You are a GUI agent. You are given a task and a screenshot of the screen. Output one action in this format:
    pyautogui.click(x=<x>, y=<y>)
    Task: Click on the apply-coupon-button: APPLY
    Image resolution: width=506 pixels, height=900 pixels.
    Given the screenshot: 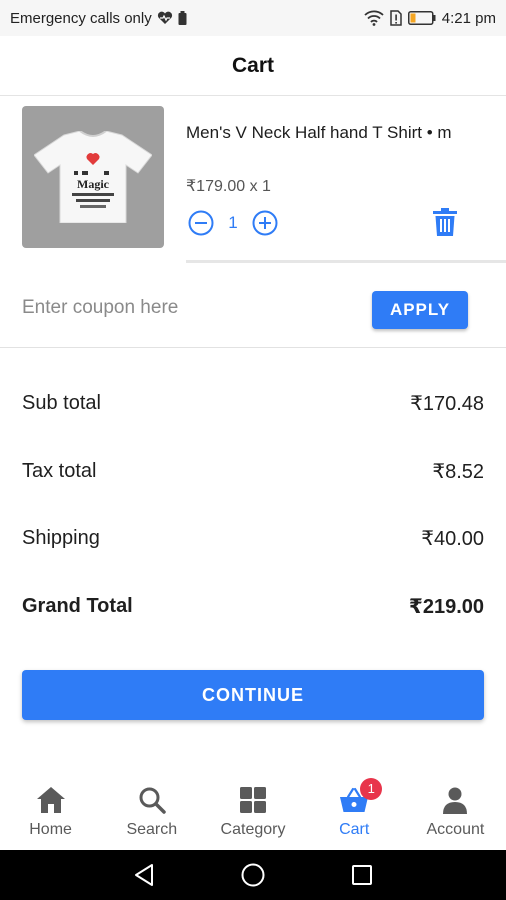 What is the action you would take?
    pyautogui.click(x=420, y=310)
    